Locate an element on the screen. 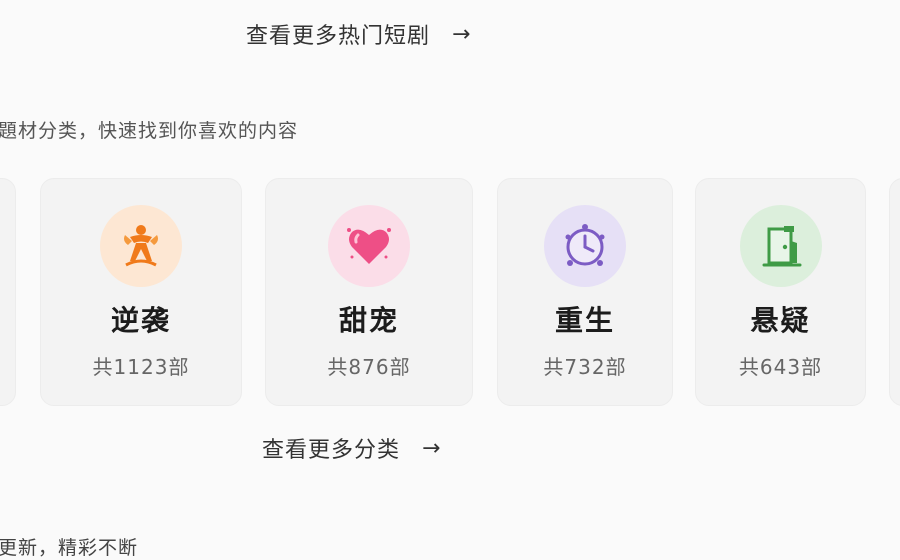 The height and width of the screenshot is (560, 900). category-section-subtitle: 題材分类，快速找到你喜欢的内容 is located at coordinates (149, 131).